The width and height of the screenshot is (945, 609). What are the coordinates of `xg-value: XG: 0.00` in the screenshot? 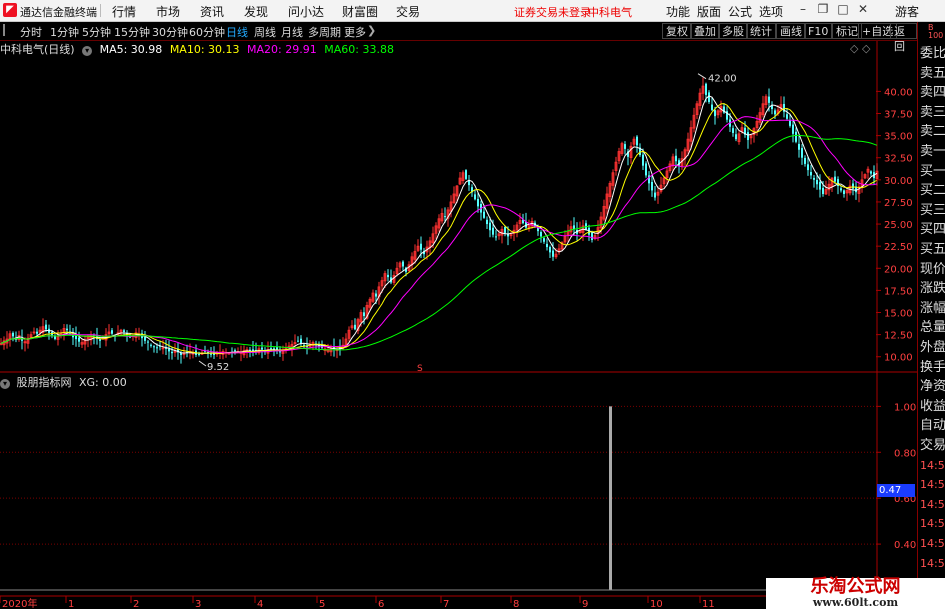 It's located at (103, 382).